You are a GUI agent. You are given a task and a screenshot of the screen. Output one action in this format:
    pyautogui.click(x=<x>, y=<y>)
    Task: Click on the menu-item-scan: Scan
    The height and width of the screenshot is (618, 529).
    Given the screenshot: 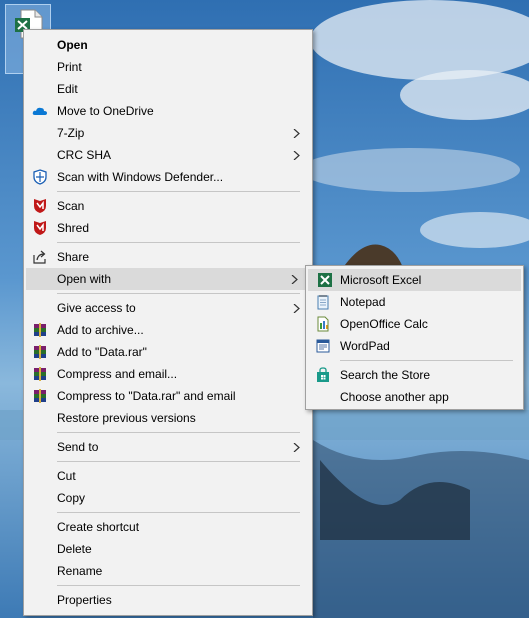 What is the action you would take?
    pyautogui.click(x=168, y=206)
    